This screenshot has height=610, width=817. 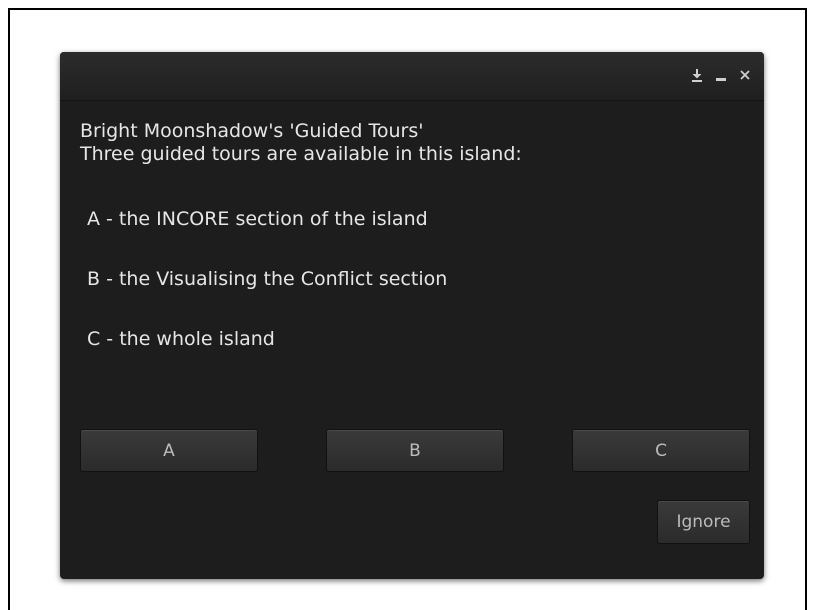 I want to click on choice-c-button: C, so click(x=661, y=450).